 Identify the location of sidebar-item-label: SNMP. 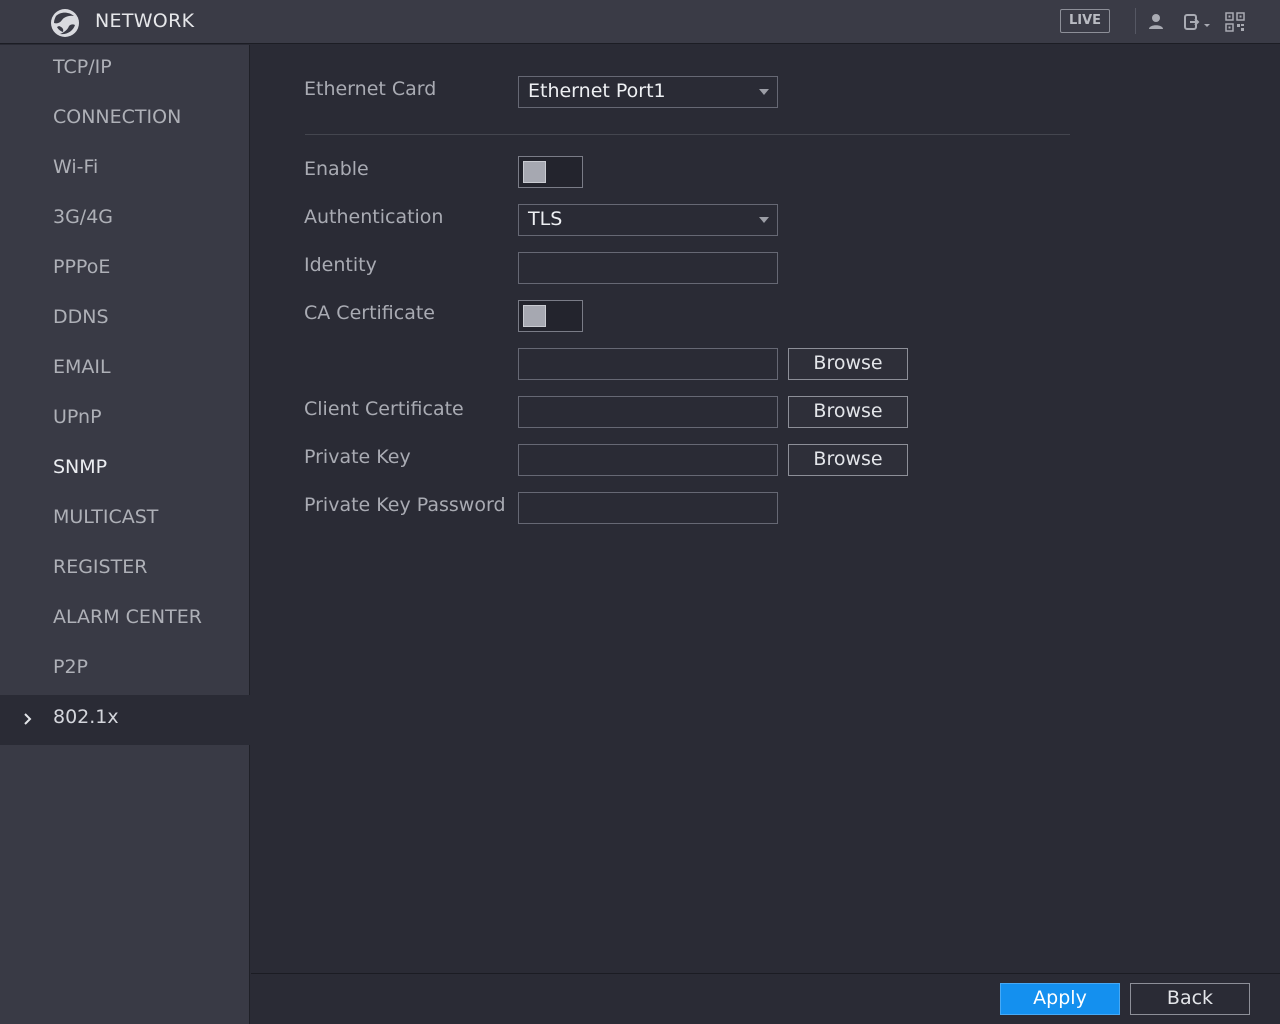
(80, 467).